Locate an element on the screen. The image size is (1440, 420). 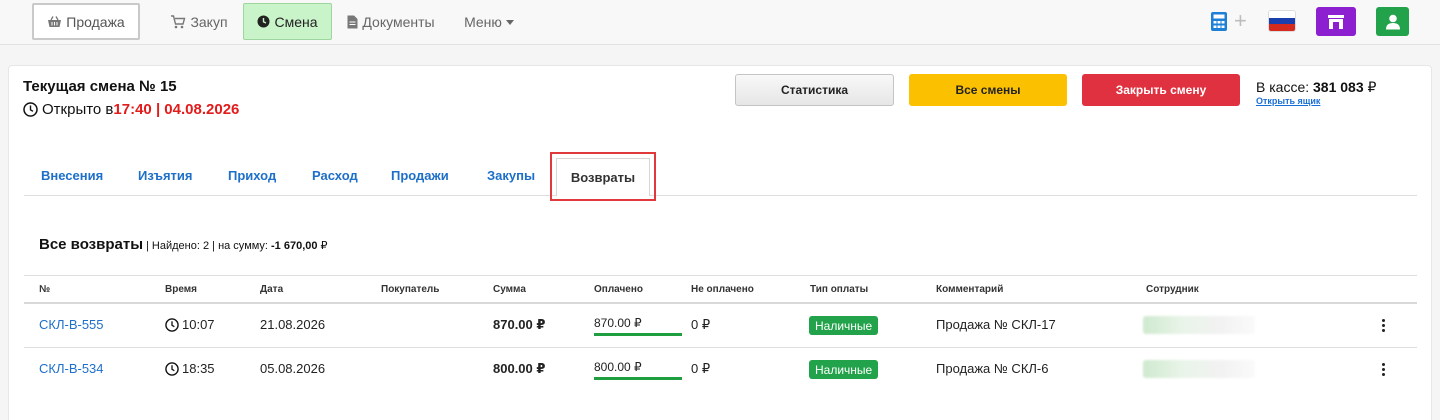
col-unpaid: Не оплачено is located at coordinates (722, 289).